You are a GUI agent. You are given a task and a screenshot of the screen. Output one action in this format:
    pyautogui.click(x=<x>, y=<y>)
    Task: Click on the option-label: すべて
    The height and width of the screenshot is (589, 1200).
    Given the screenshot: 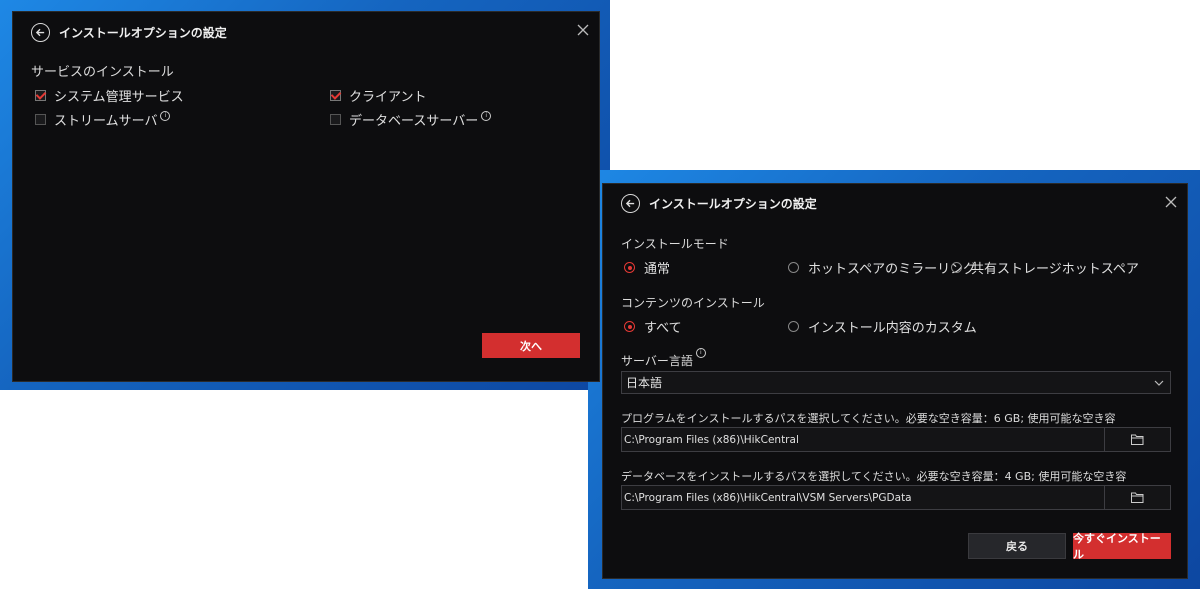 What is the action you would take?
    pyautogui.click(x=663, y=328)
    